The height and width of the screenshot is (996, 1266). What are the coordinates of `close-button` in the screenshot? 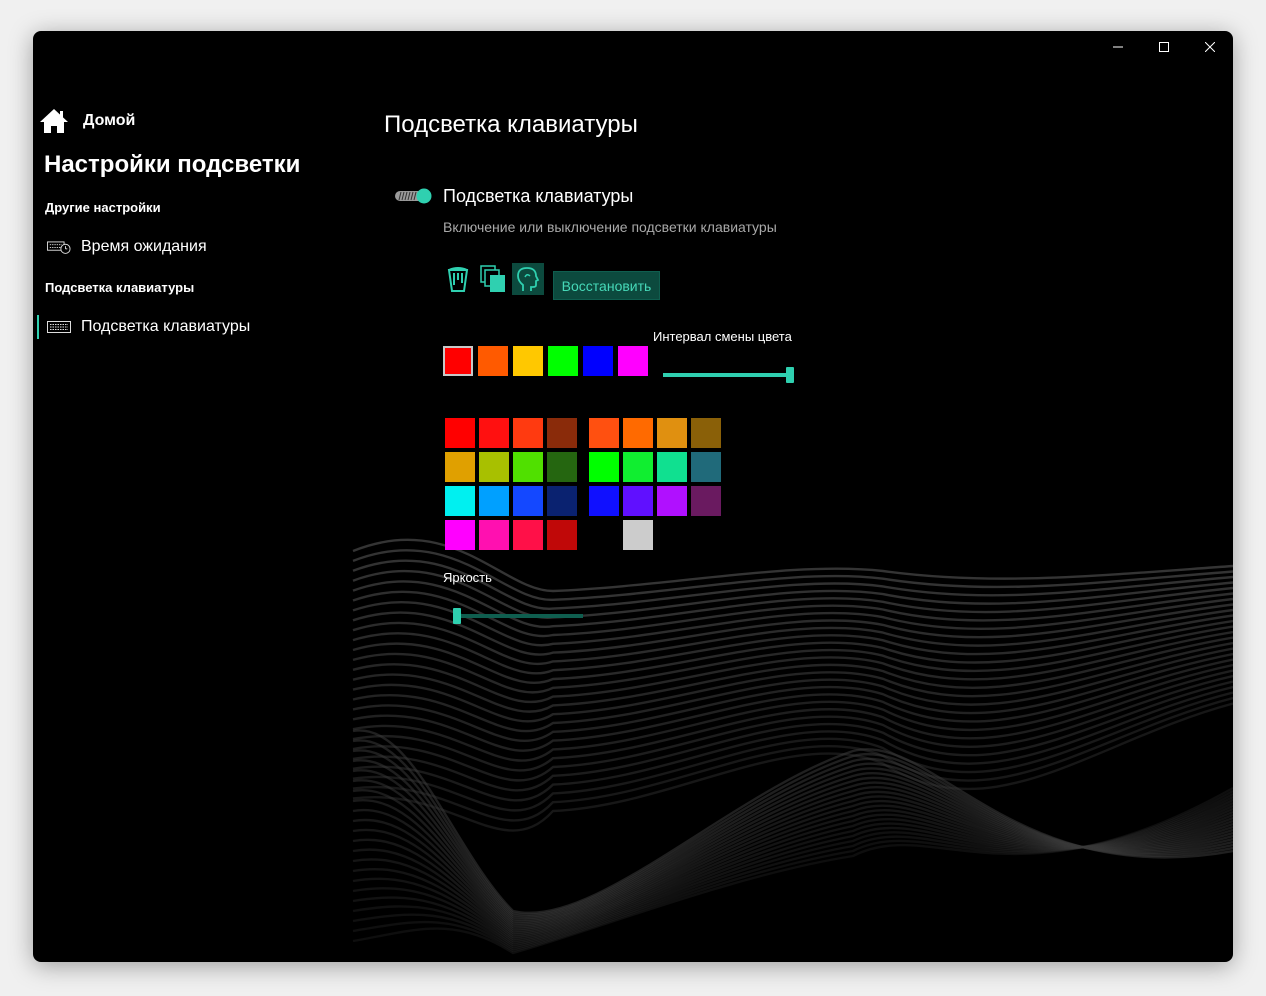 It's located at (1210, 47).